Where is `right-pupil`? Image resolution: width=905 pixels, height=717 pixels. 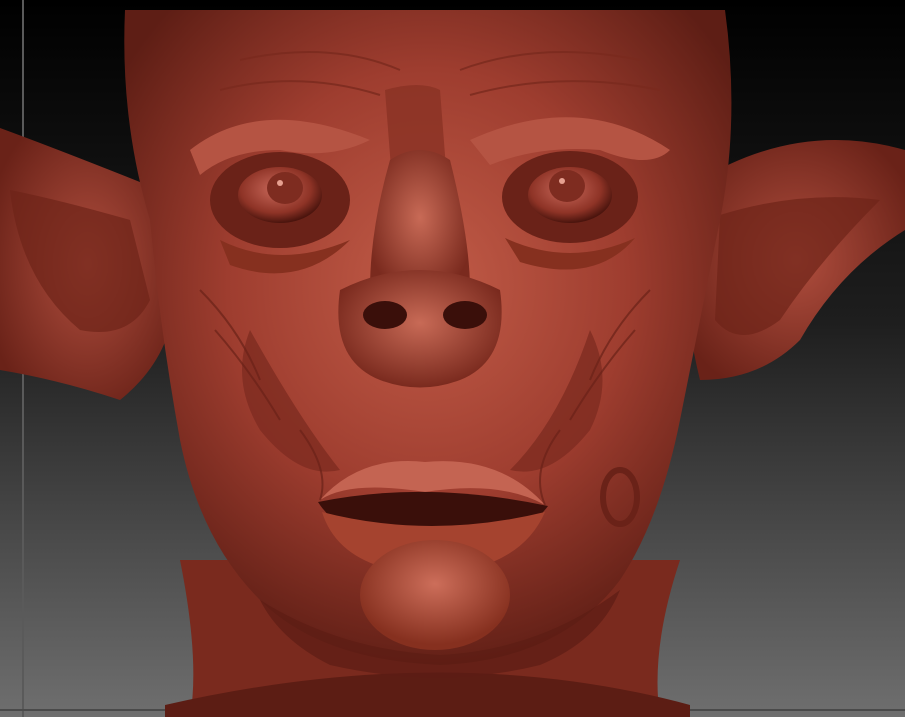 right-pupil is located at coordinates (567, 186).